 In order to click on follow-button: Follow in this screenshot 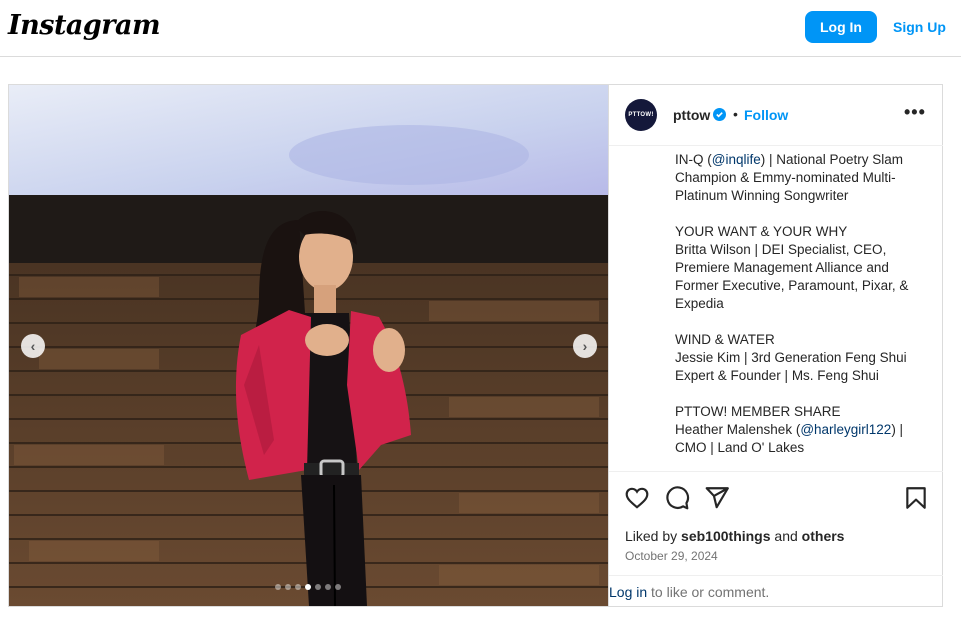, I will do `click(766, 115)`.